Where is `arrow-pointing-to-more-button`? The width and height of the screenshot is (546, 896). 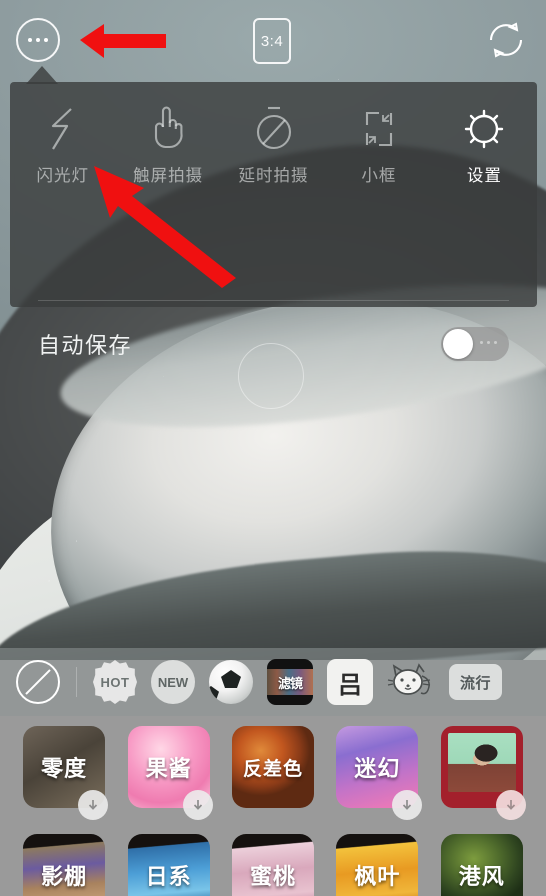 arrow-pointing-to-more-button is located at coordinates (123, 41).